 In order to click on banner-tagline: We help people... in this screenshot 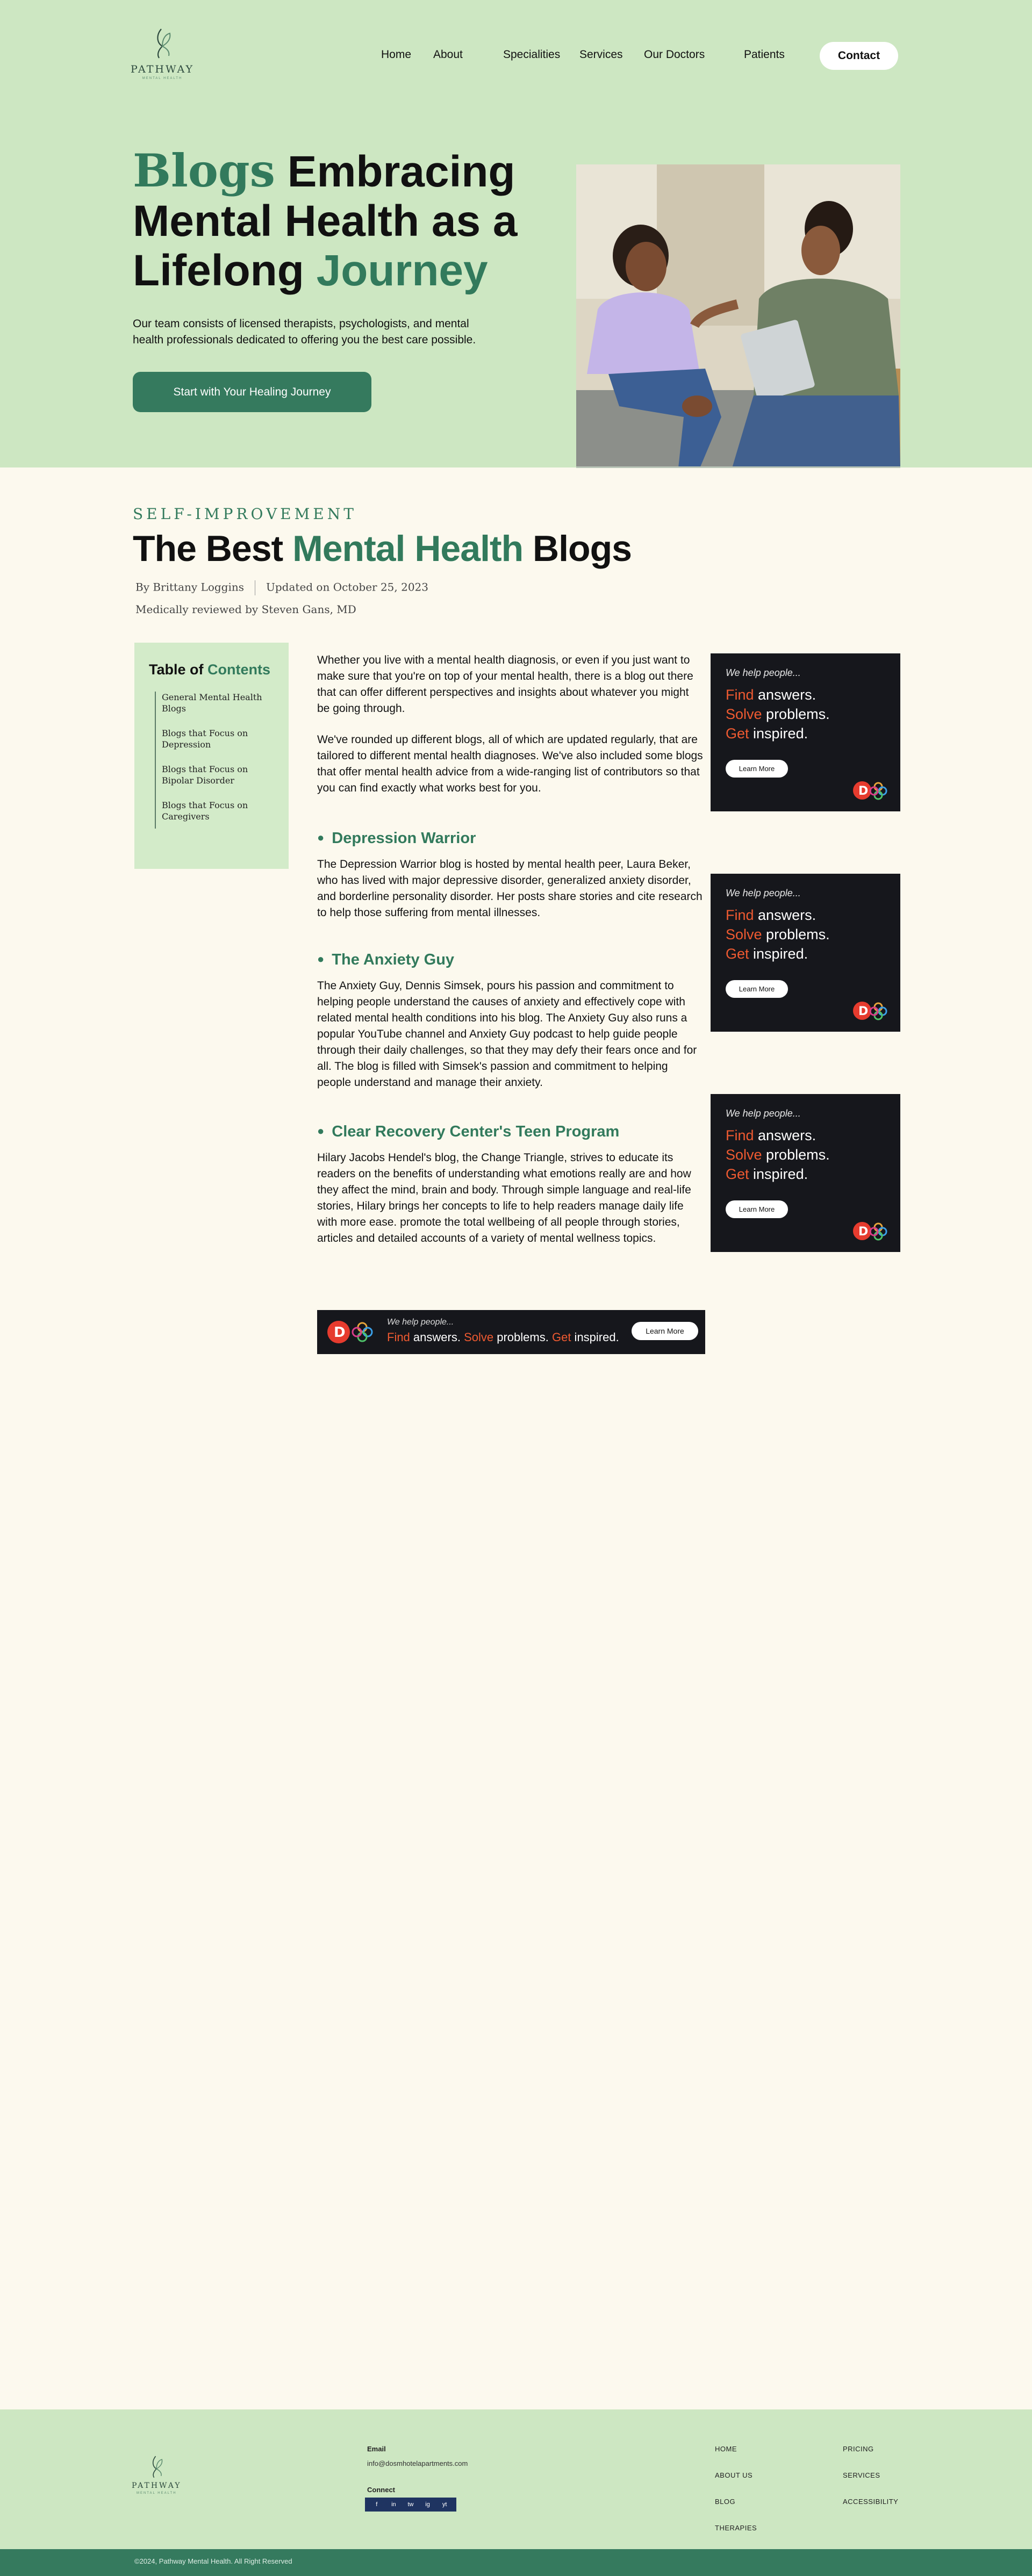, I will do `click(420, 1323)`.